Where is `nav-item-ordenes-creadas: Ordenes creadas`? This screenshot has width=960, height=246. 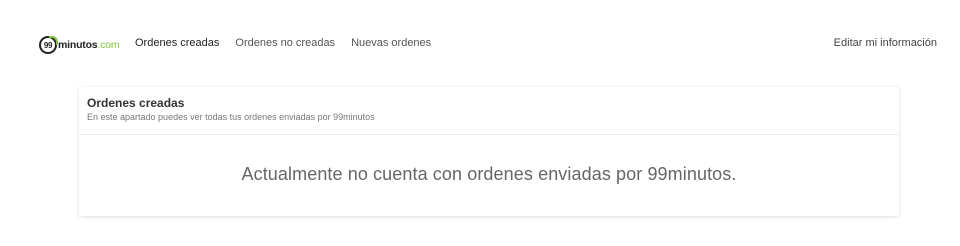
nav-item-ordenes-creadas: Ordenes creadas is located at coordinates (177, 43).